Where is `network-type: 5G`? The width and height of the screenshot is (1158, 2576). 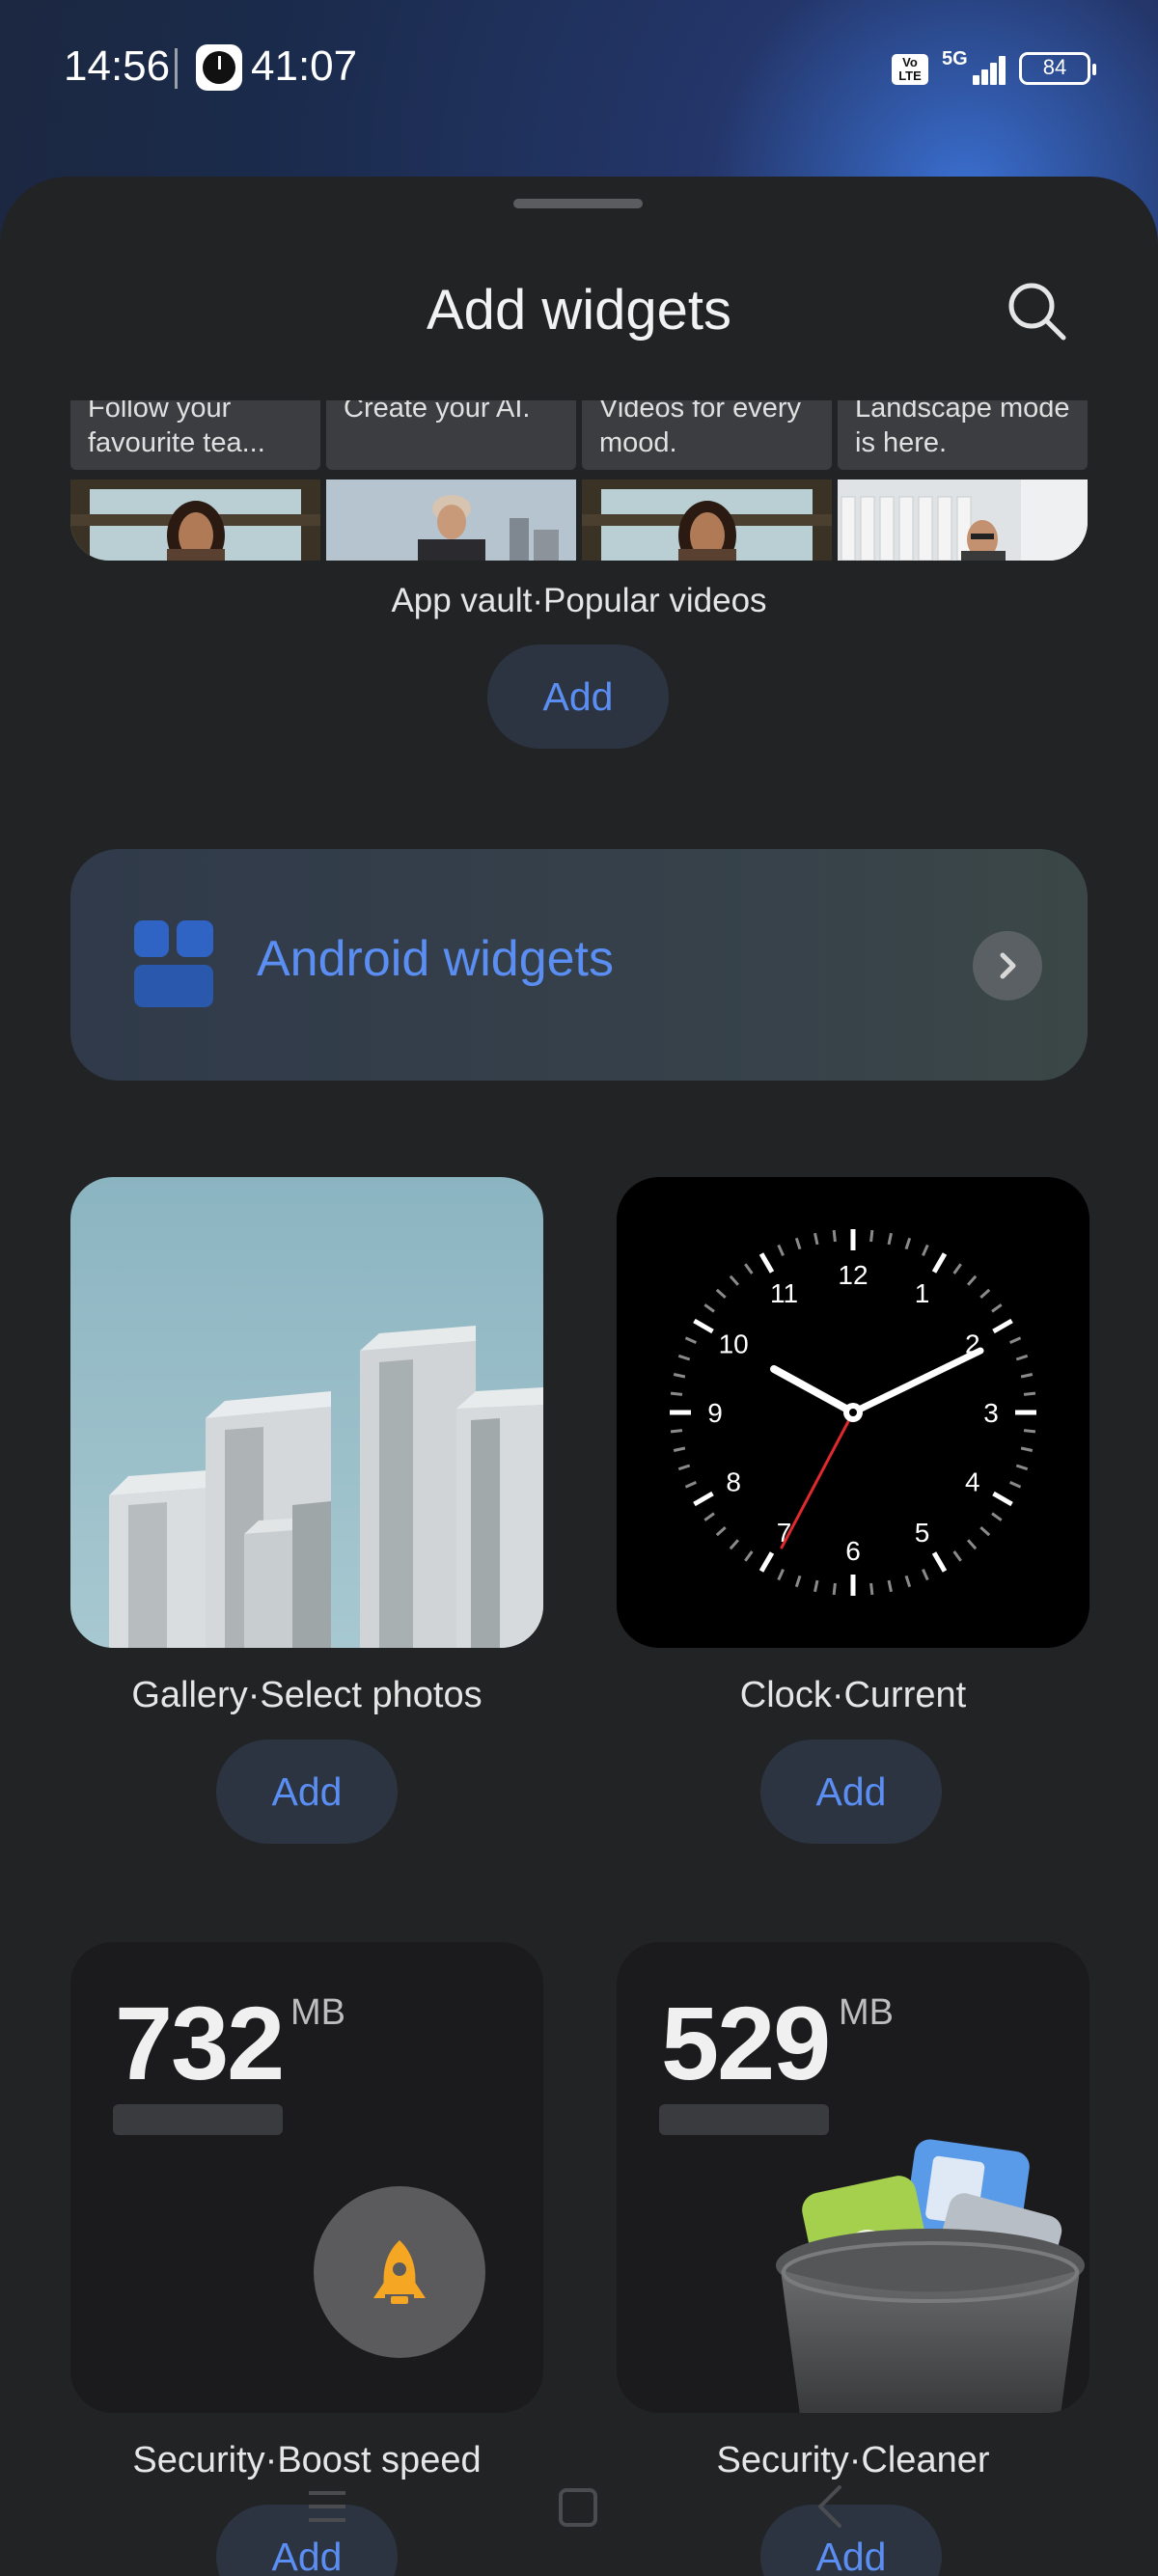 network-type: 5G is located at coordinates (955, 59).